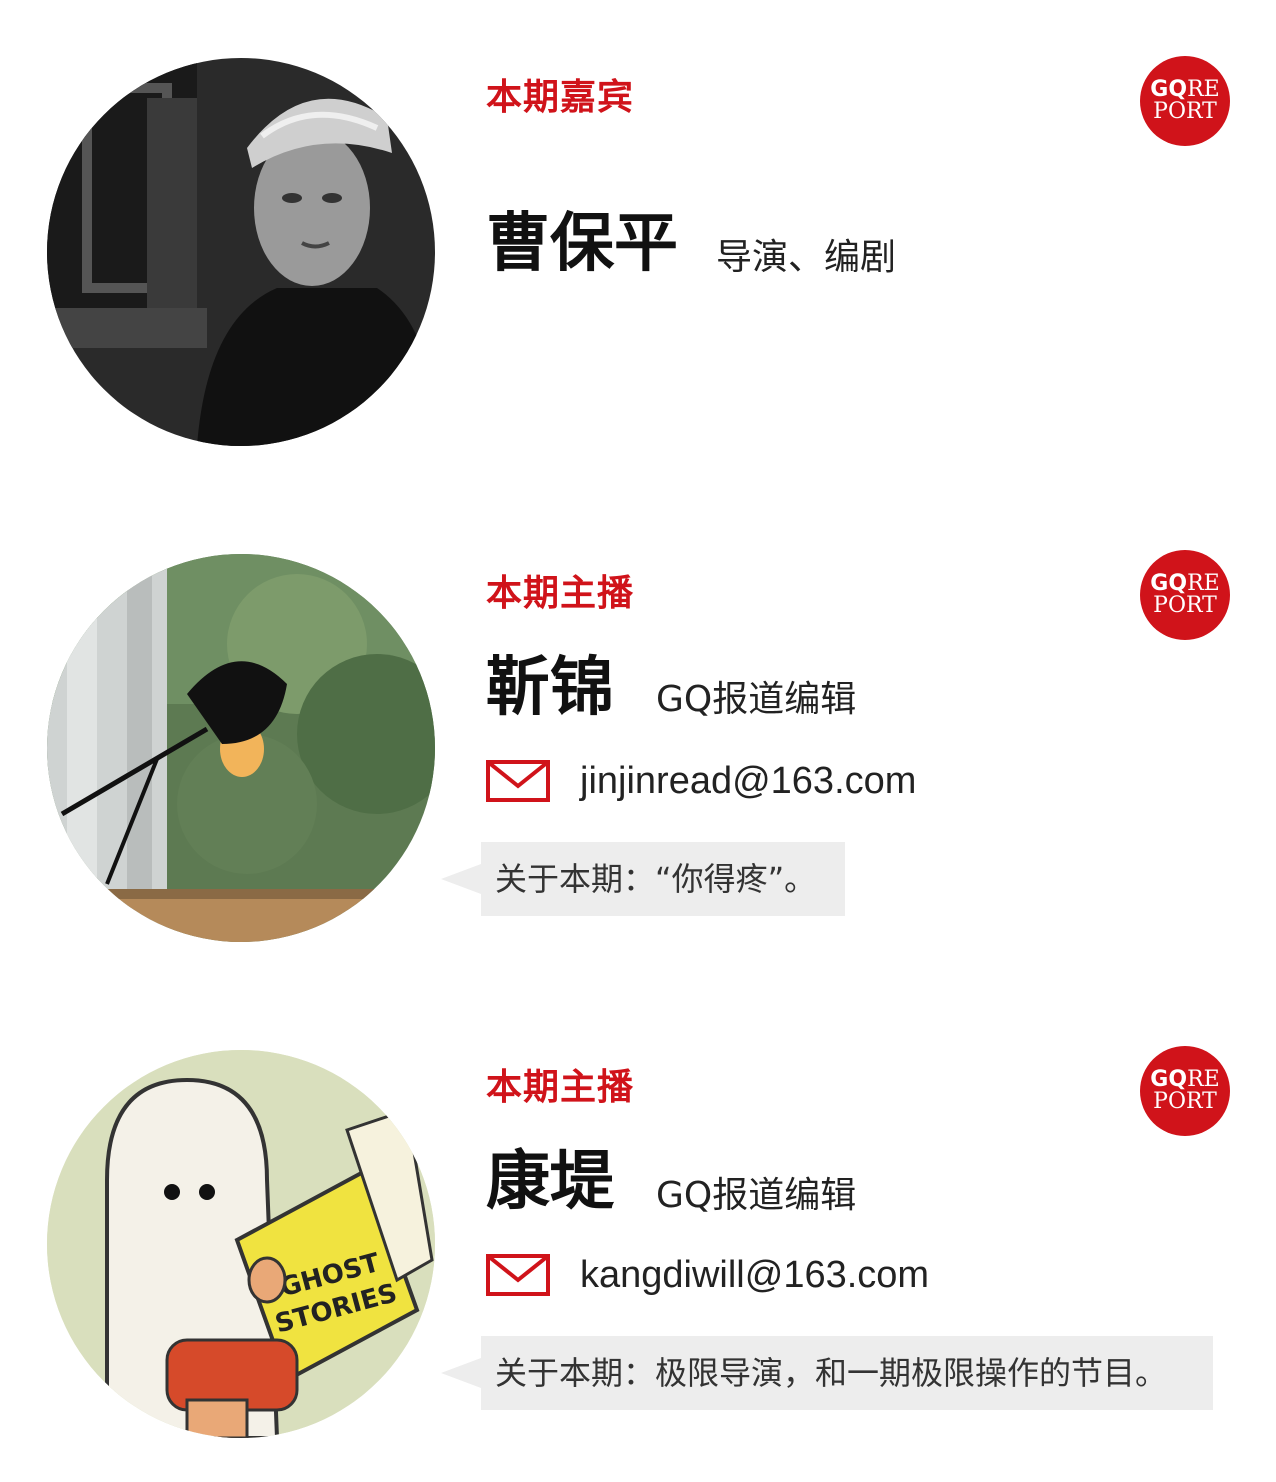 This screenshot has height=1482, width=1276. I want to click on role-label: 本期嘉宾, so click(560, 97).